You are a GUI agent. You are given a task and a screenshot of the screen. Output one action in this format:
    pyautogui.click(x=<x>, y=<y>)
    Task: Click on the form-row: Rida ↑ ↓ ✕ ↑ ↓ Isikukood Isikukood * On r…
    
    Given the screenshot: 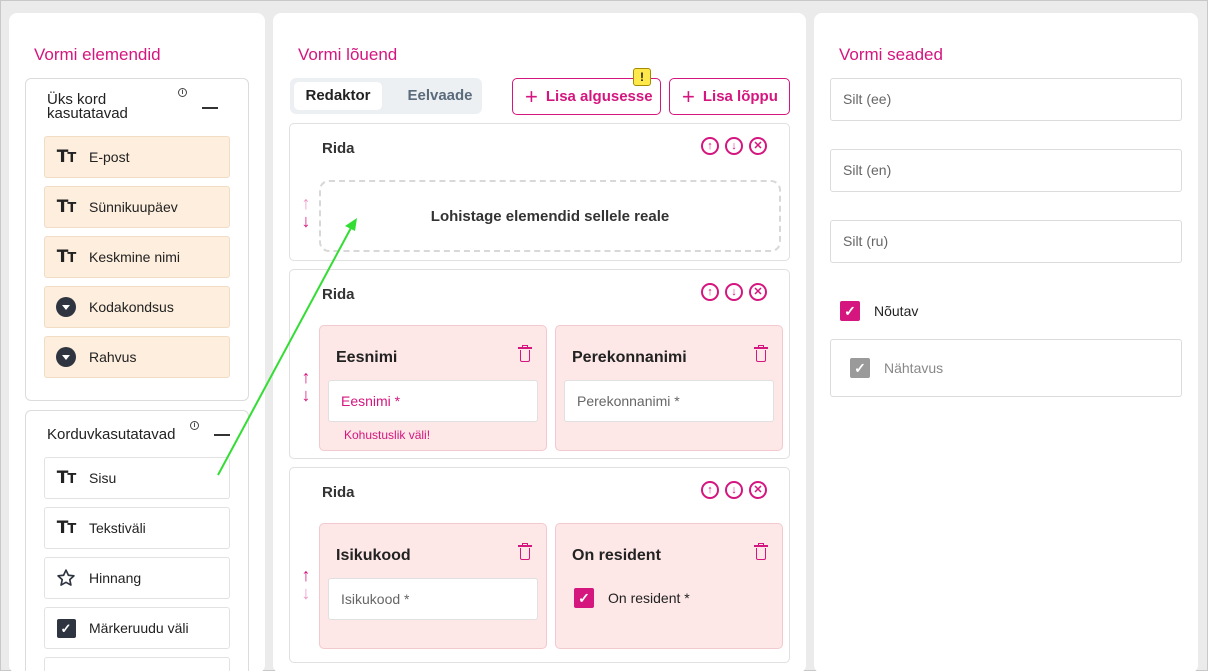 What is the action you would take?
    pyautogui.click(x=539, y=565)
    